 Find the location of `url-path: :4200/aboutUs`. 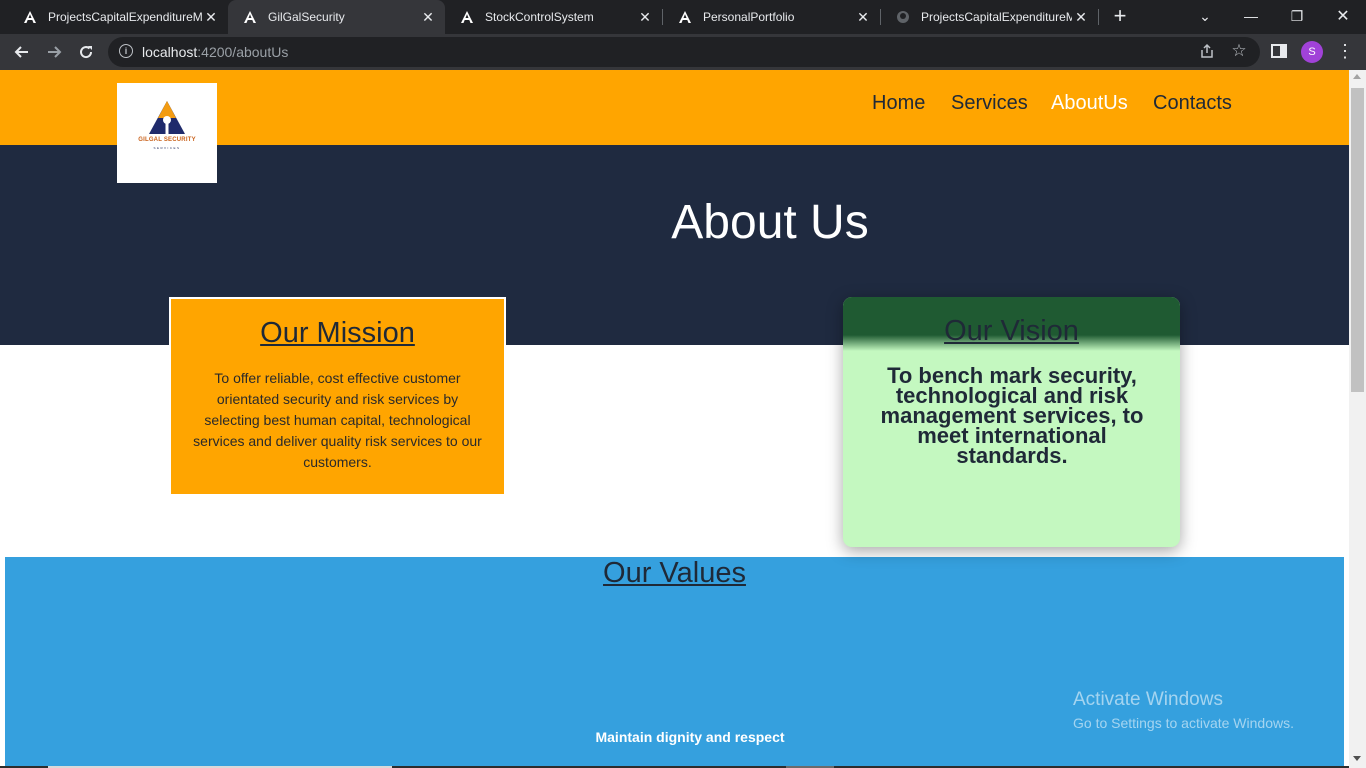

url-path: :4200/aboutUs is located at coordinates (243, 52).